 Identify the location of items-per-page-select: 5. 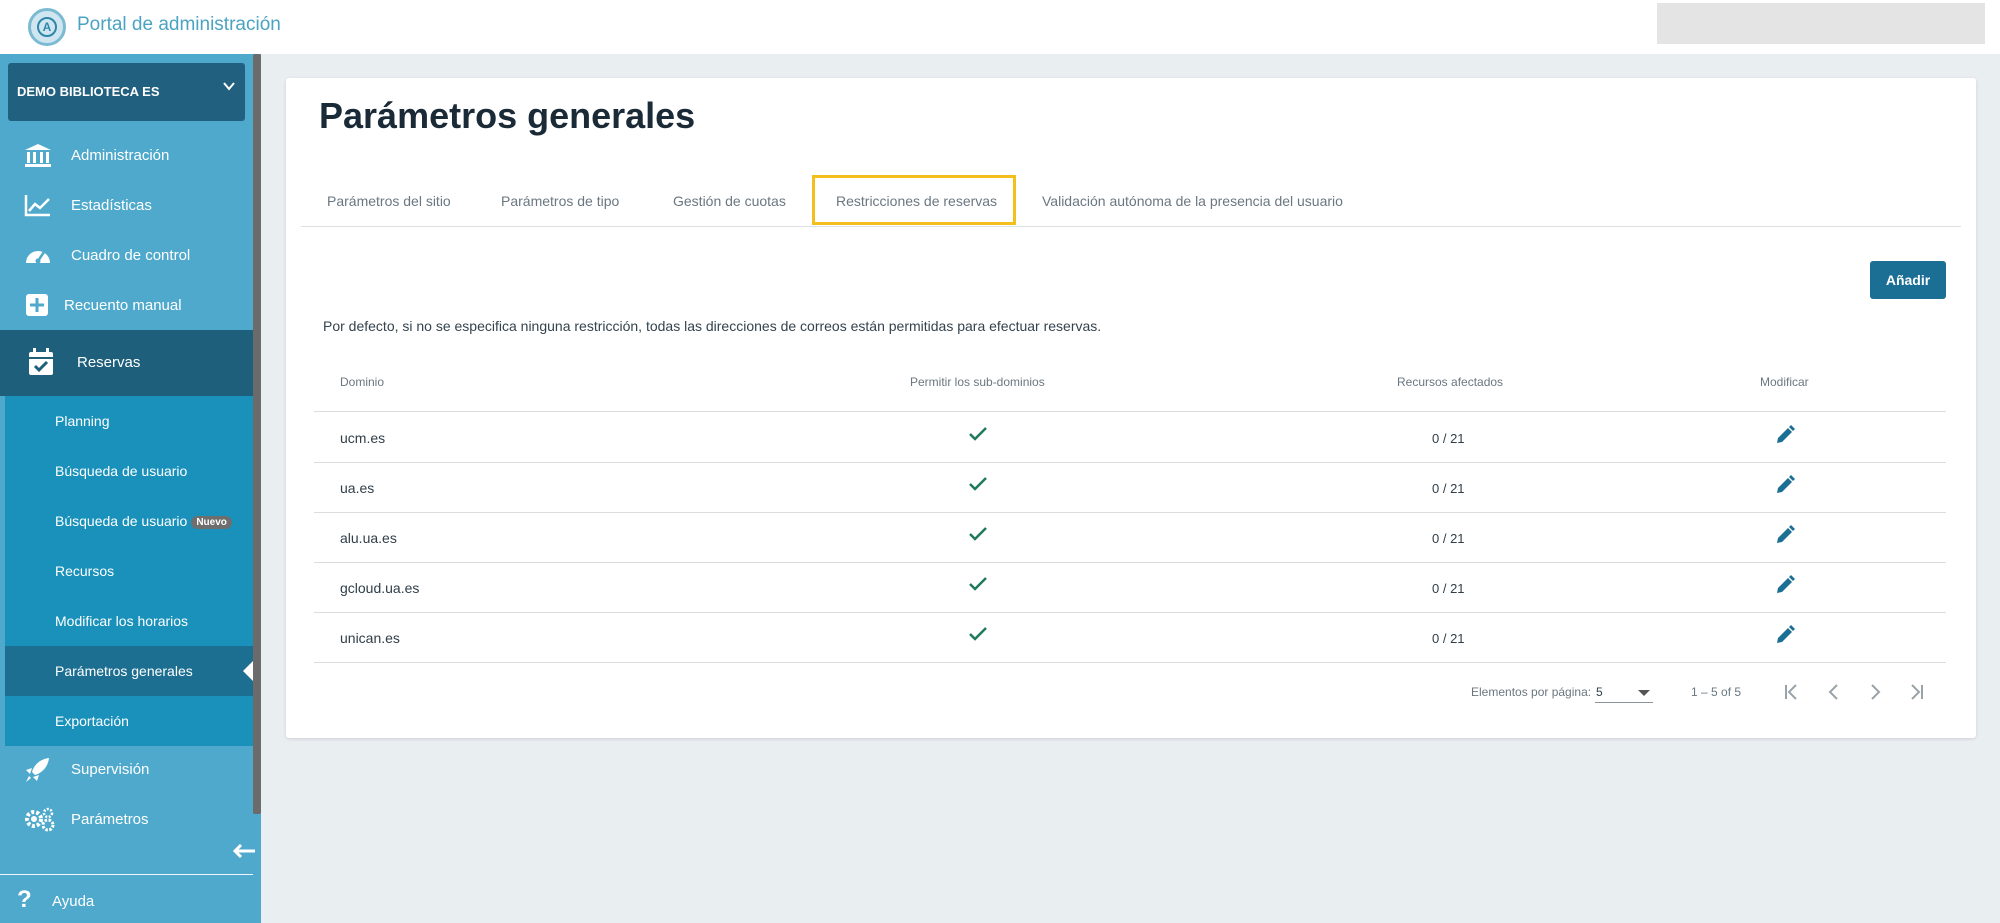
(1624, 692).